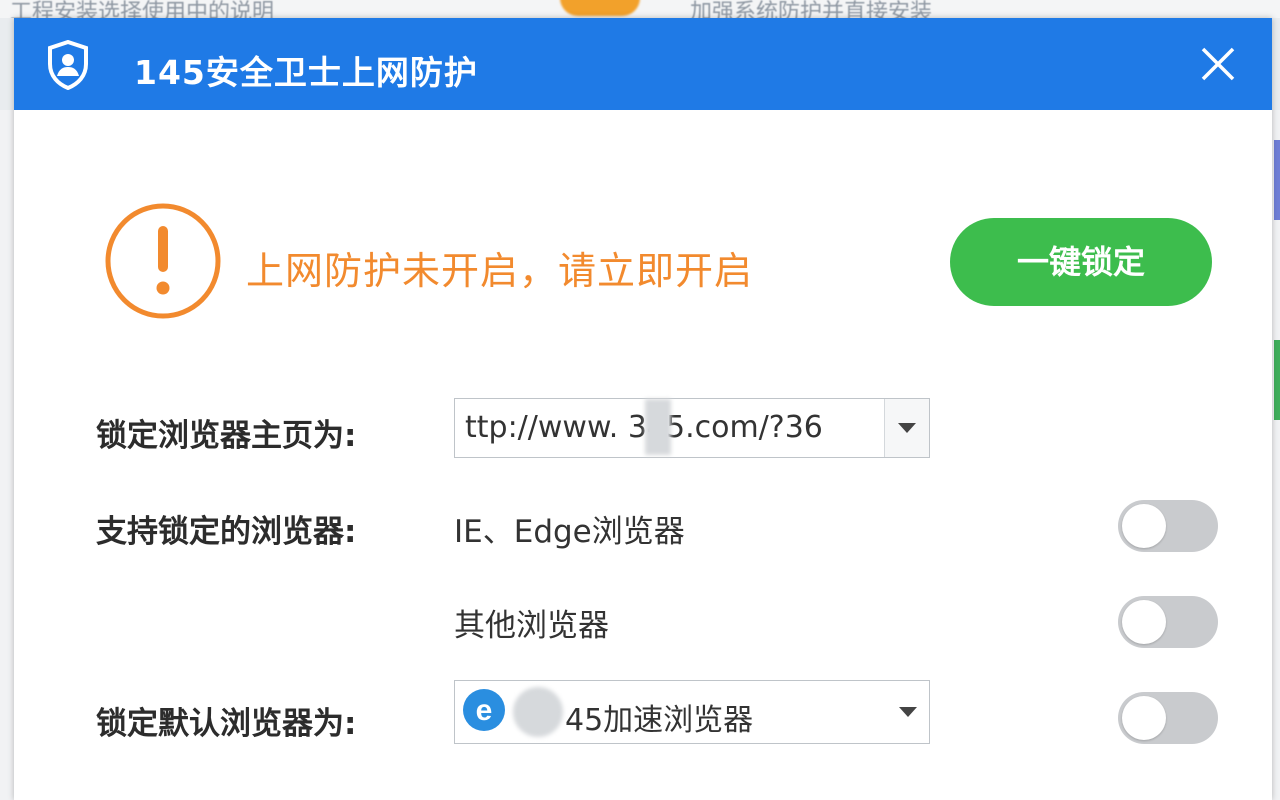  What do you see at coordinates (306, 72) in the screenshot?
I see `dialog-title: 145安全卫士上网防护` at bounding box center [306, 72].